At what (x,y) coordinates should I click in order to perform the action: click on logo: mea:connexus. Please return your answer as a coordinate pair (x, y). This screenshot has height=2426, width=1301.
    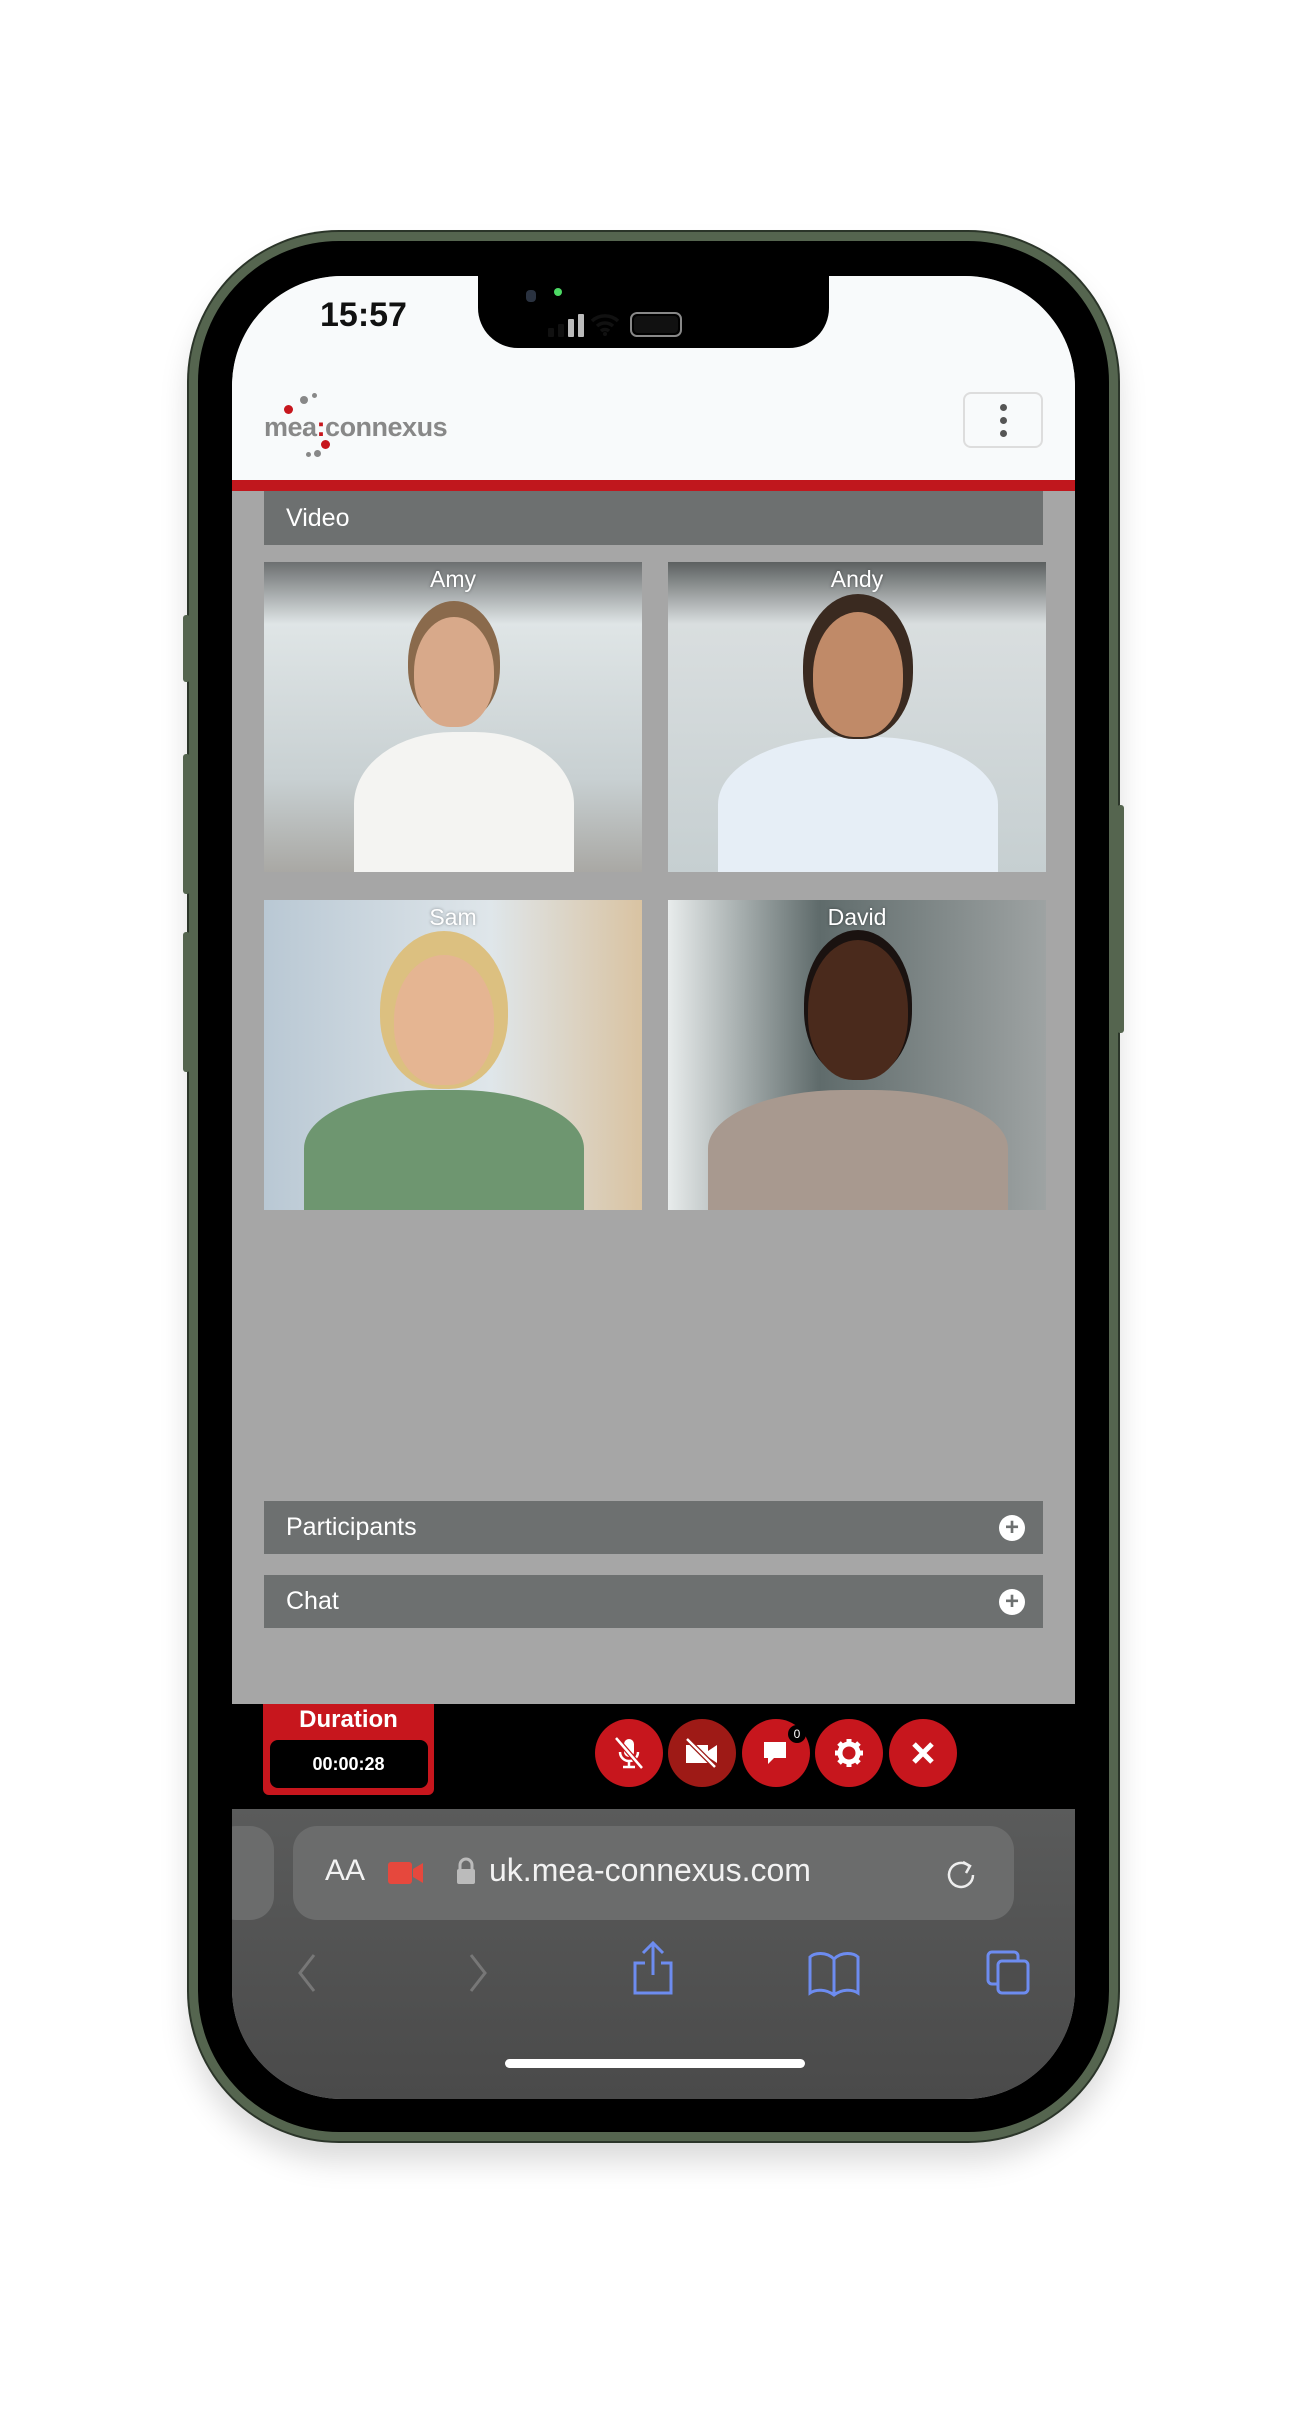
    Looking at the image, I should click on (374, 423).